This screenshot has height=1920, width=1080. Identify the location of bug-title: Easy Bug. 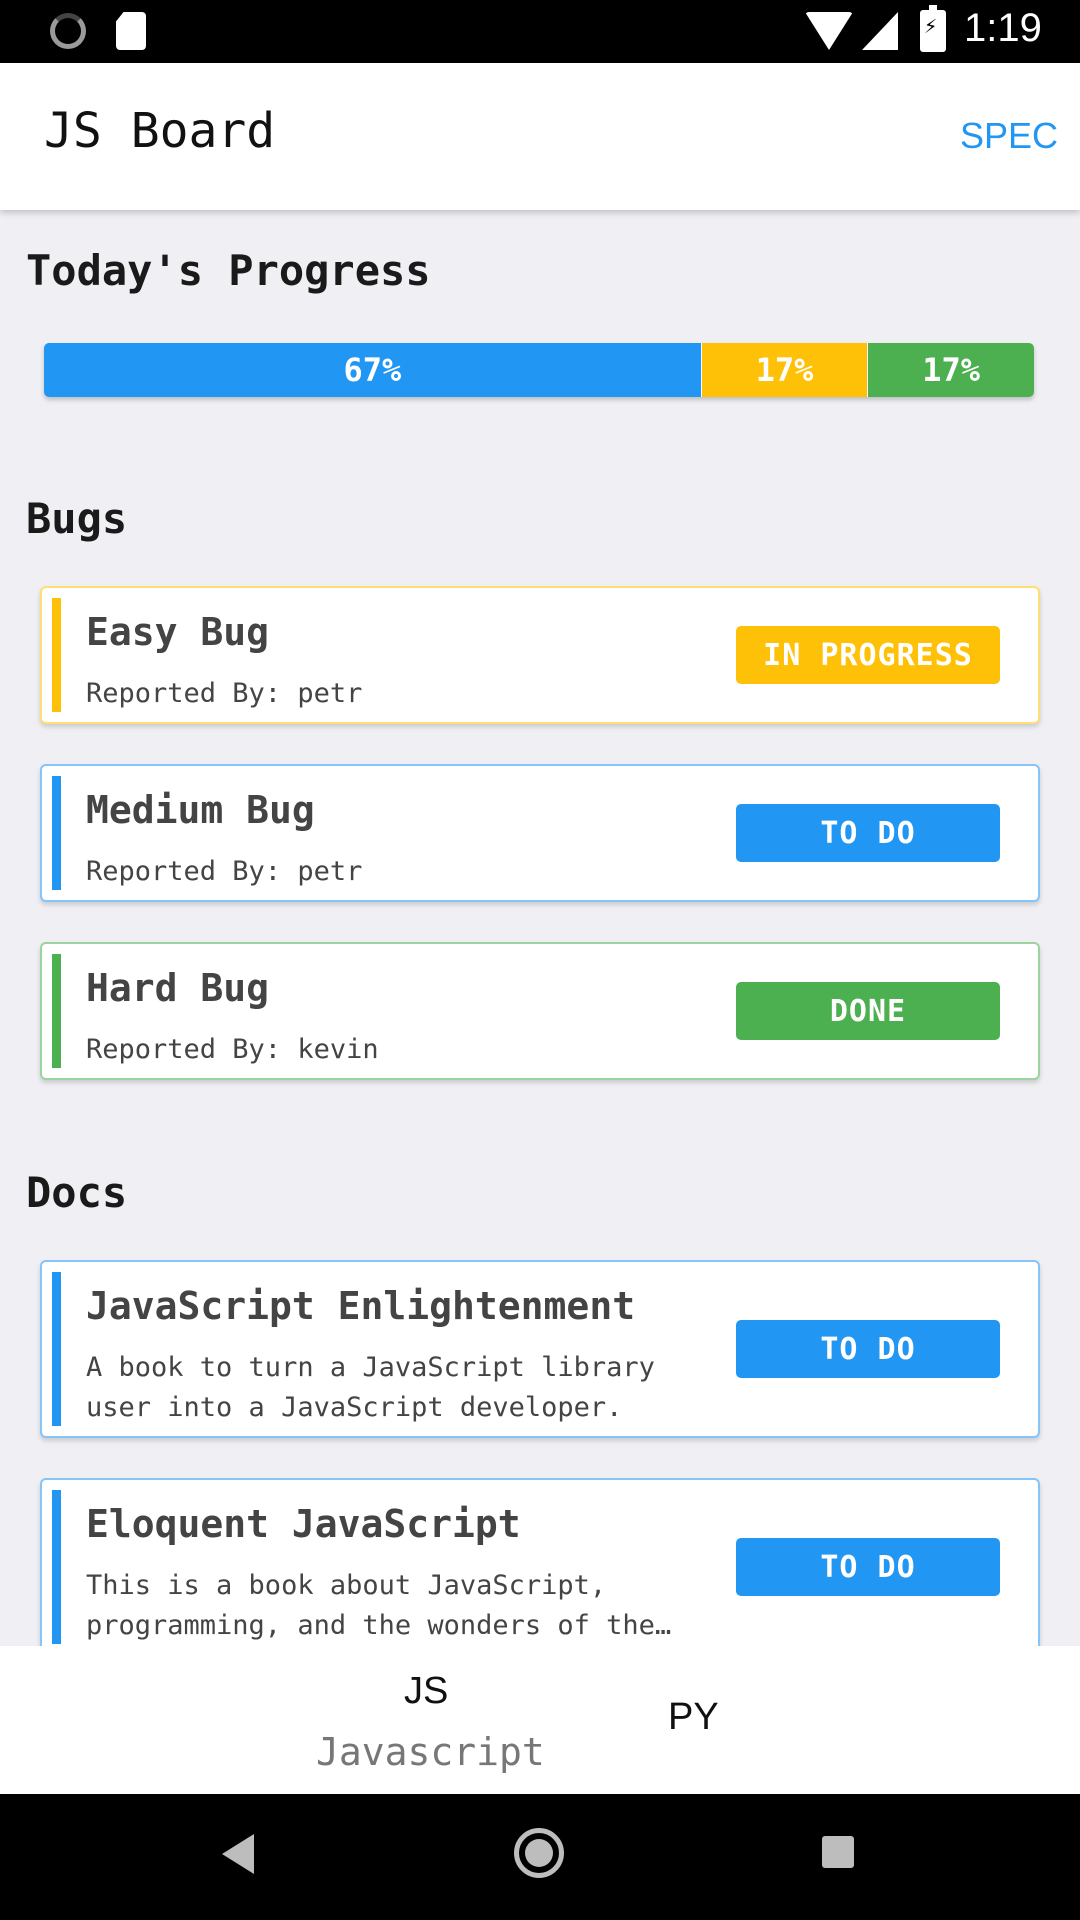
(178, 632).